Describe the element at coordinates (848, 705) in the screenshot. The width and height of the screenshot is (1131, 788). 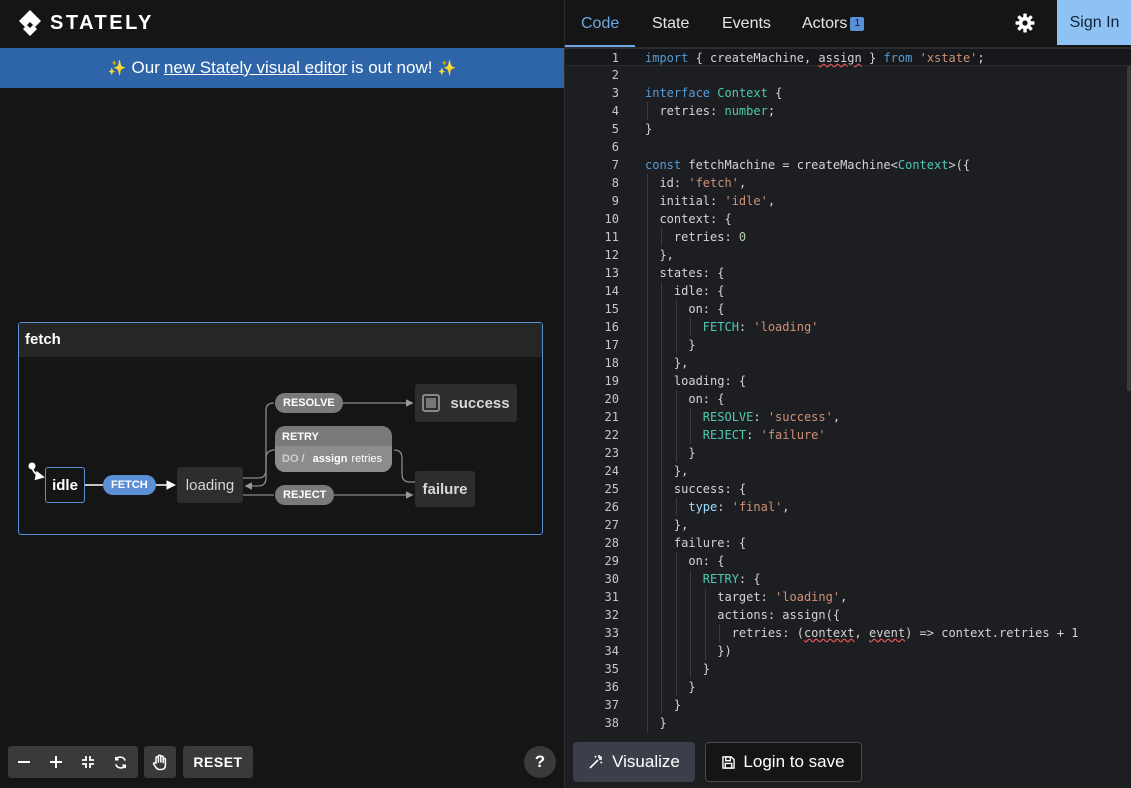
I see `code-line: 37 }` at that location.